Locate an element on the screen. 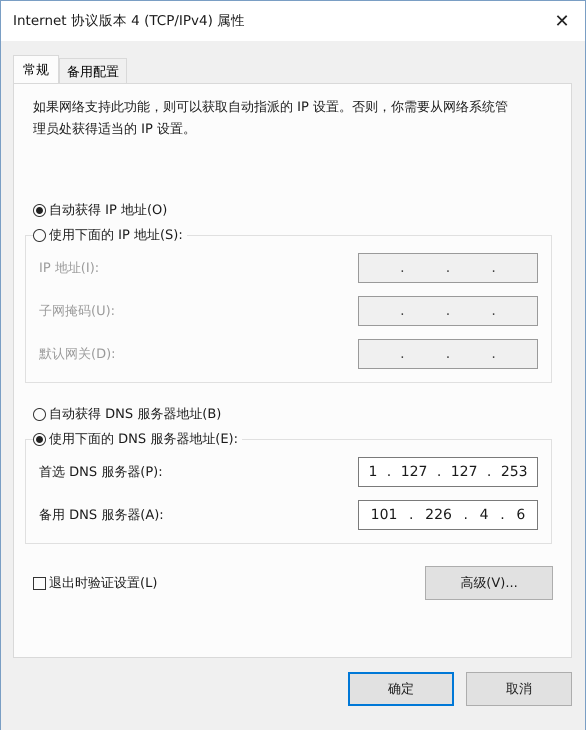 This screenshot has width=586, height=731. tab: 备用配置 is located at coordinates (93, 70).